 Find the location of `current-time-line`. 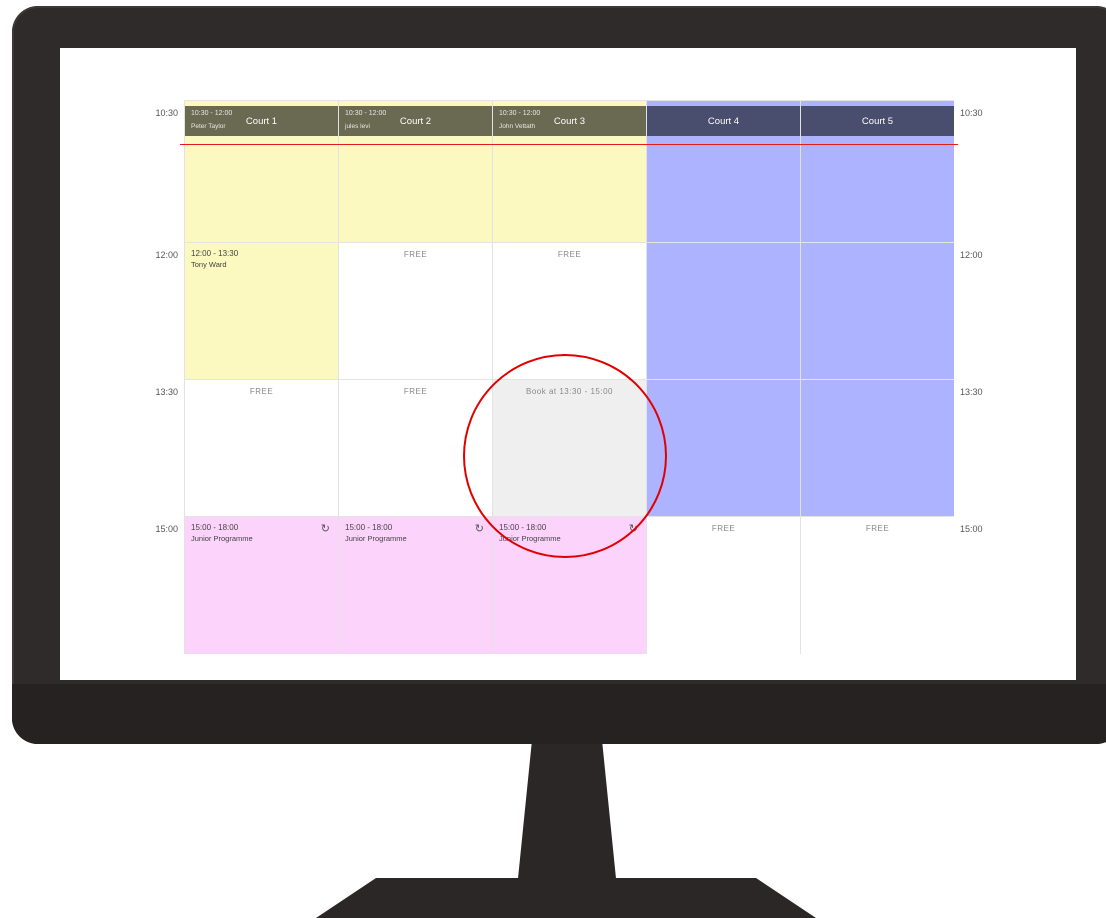

current-time-line is located at coordinates (569, 144).